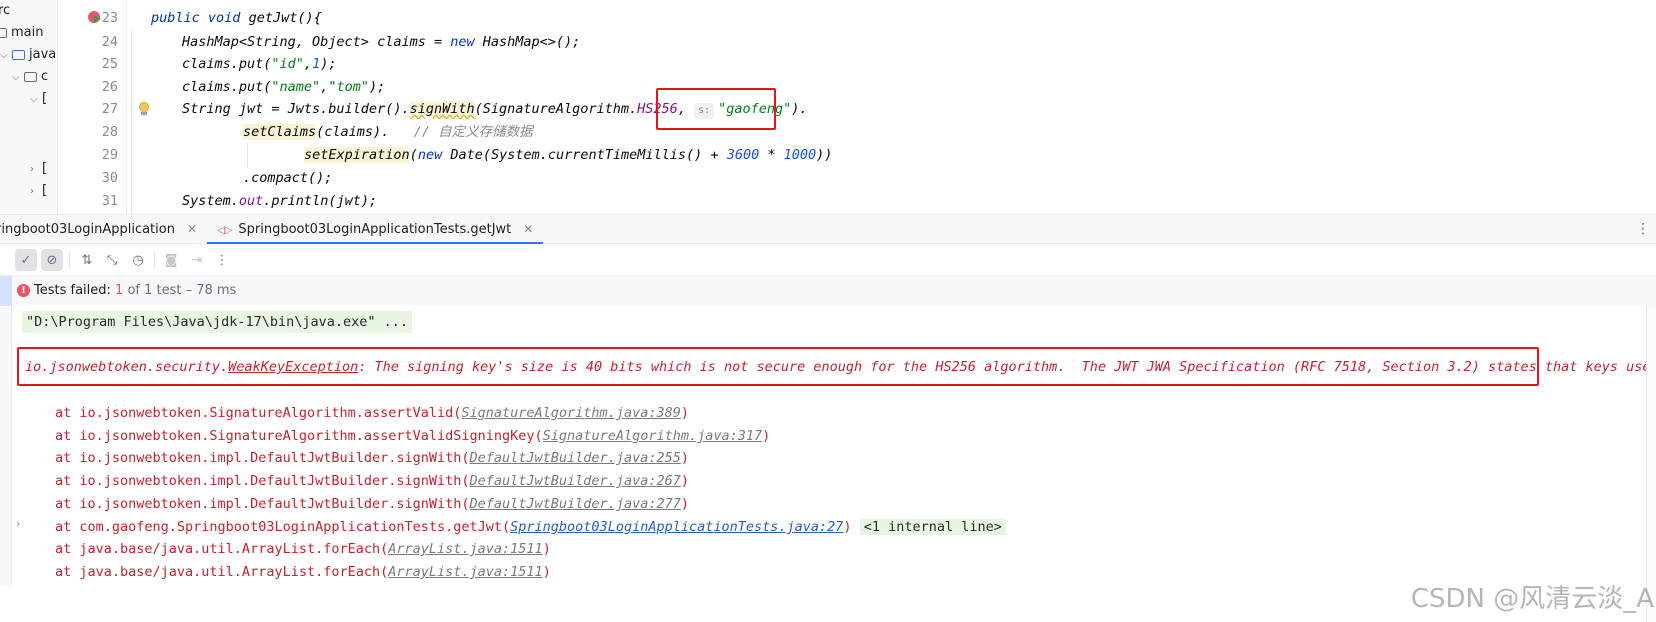 Image resolution: width=1656 pixels, height=622 pixels. Describe the element at coordinates (575, 458) in the screenshot. I see `stack-frame-link: DefaultJwtBuilder.java:255` at that location.